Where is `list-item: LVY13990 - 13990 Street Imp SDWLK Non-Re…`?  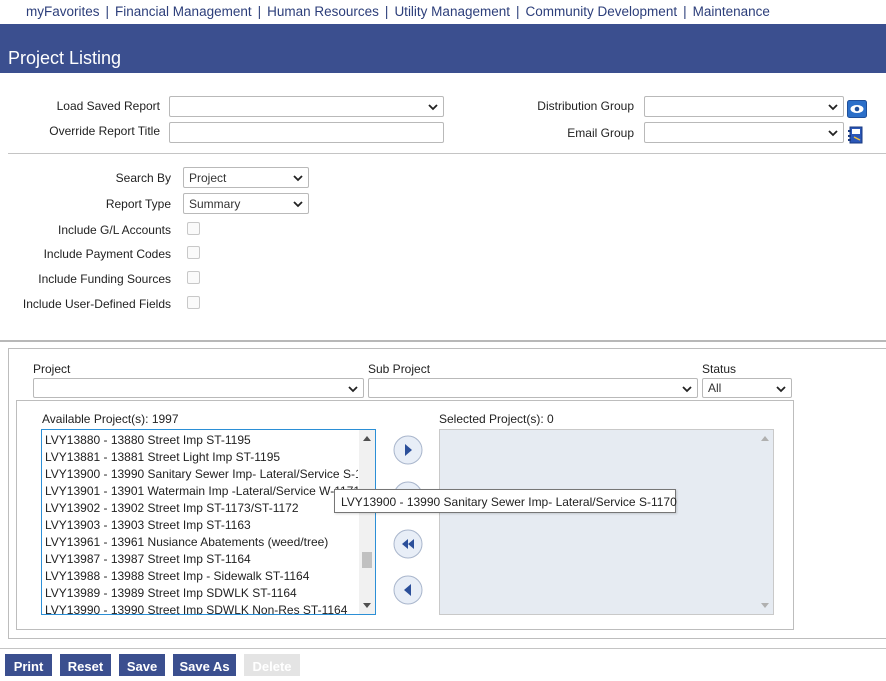
list-item: LVY13990 - 13990 Street Imp SDWLK Non-Re… is located at coordinates (201, 608).